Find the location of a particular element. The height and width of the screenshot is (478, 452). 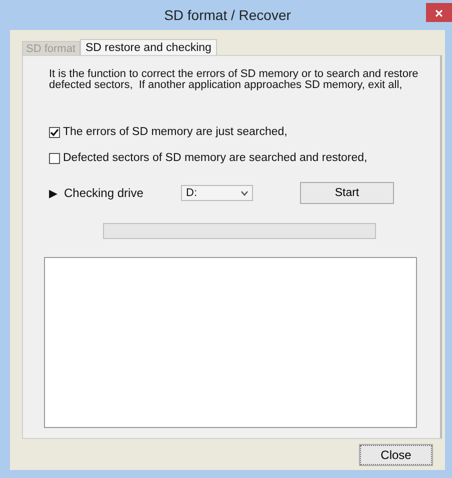

tab: SD restore and checking is located at coordinates (149, 47).